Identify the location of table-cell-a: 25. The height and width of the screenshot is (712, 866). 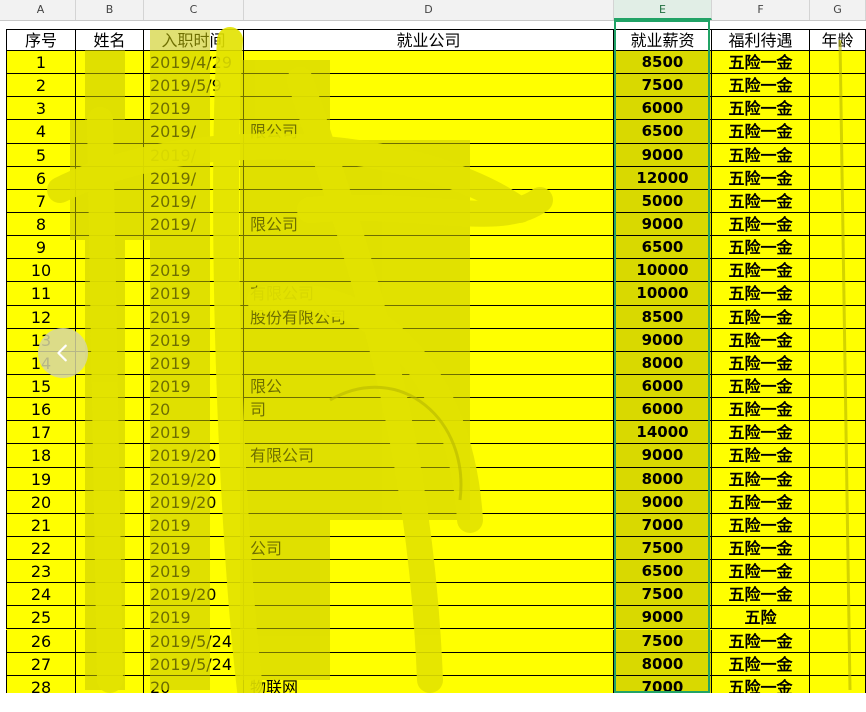
(41, 618).